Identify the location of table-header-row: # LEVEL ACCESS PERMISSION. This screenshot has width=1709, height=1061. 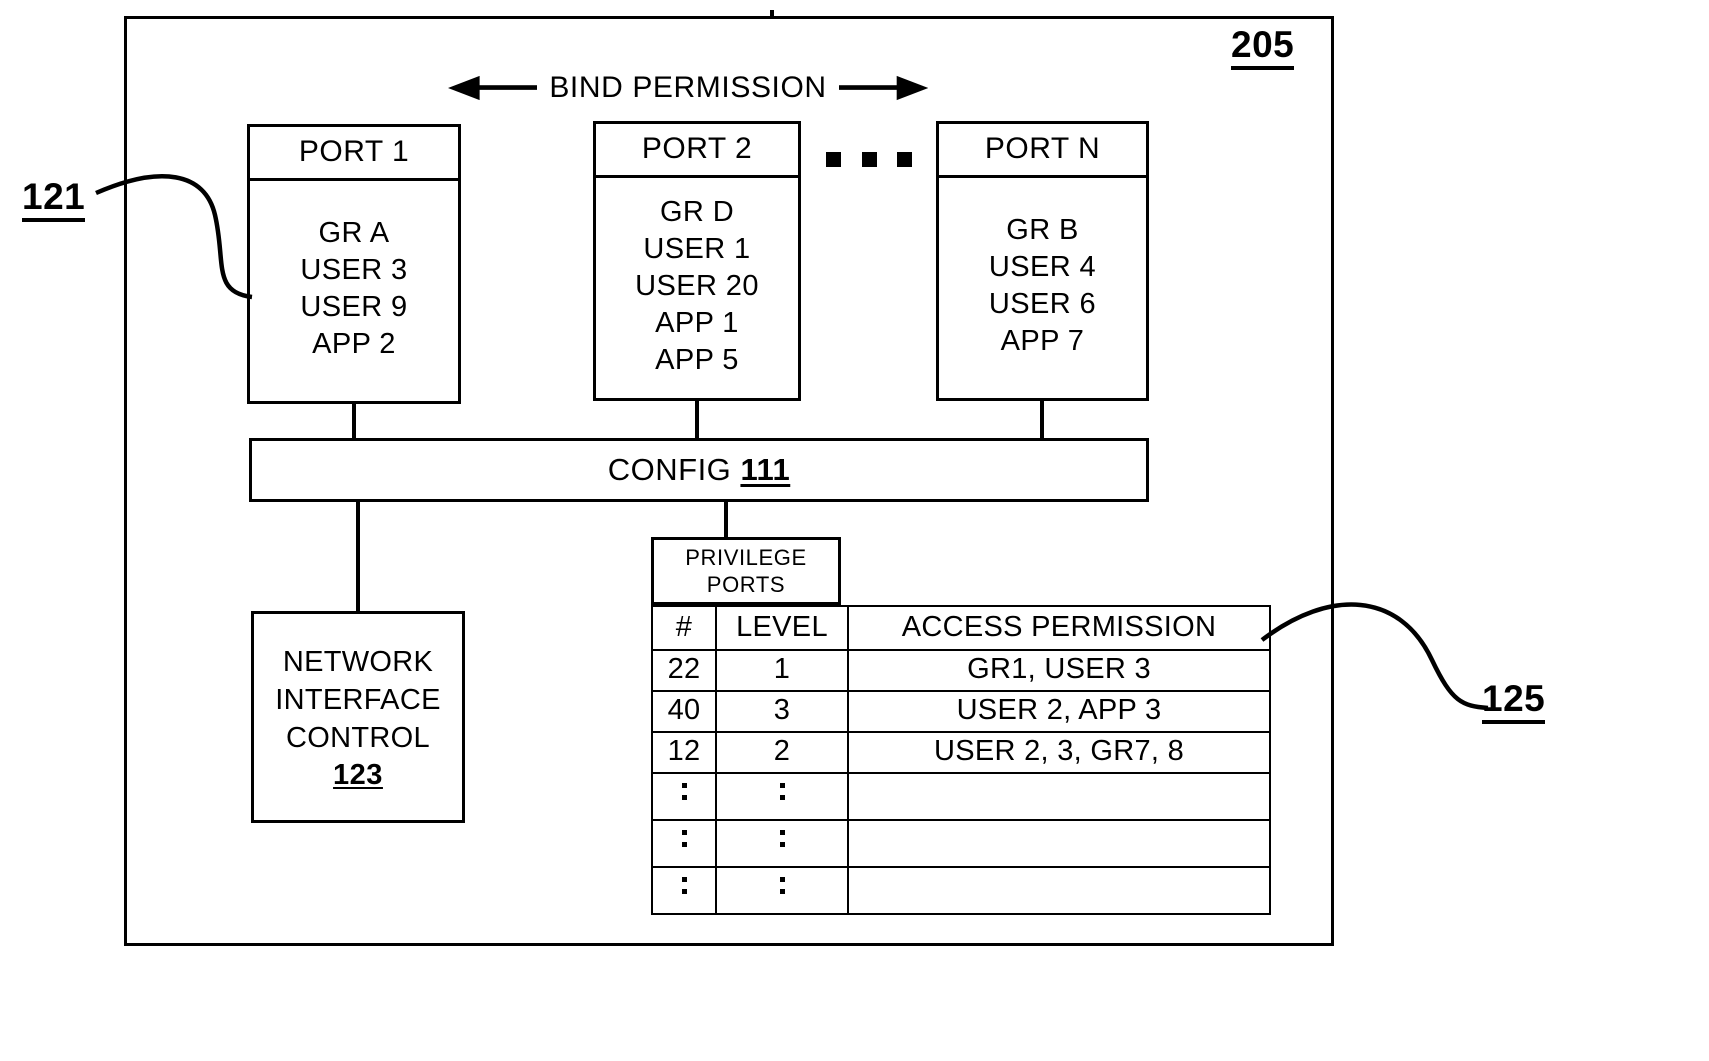
(961, 628).